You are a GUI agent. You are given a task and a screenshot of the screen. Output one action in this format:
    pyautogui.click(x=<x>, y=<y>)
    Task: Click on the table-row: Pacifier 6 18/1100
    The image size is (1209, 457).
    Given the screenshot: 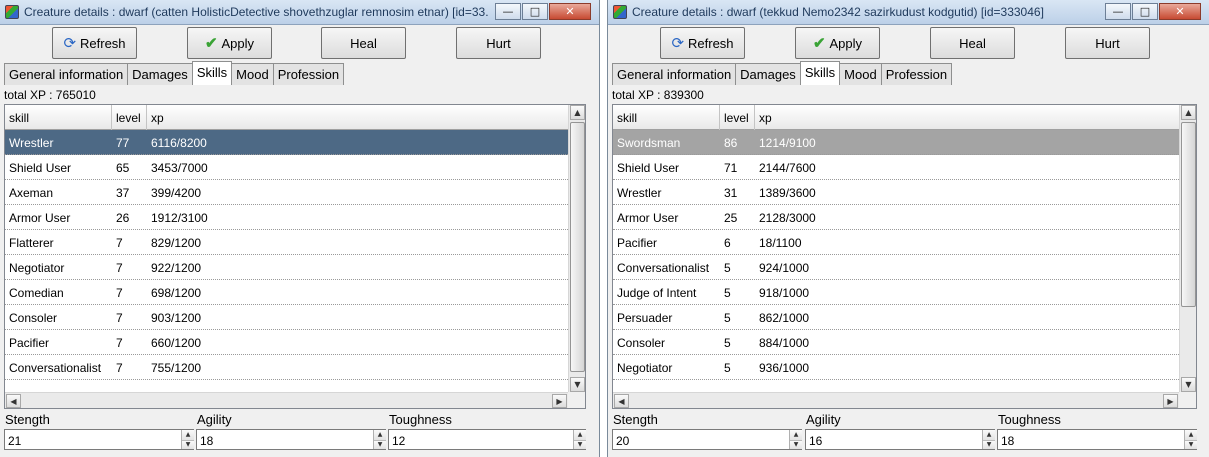 What is the action you would take?
    pyautogui.click(x=896, y=242)
    